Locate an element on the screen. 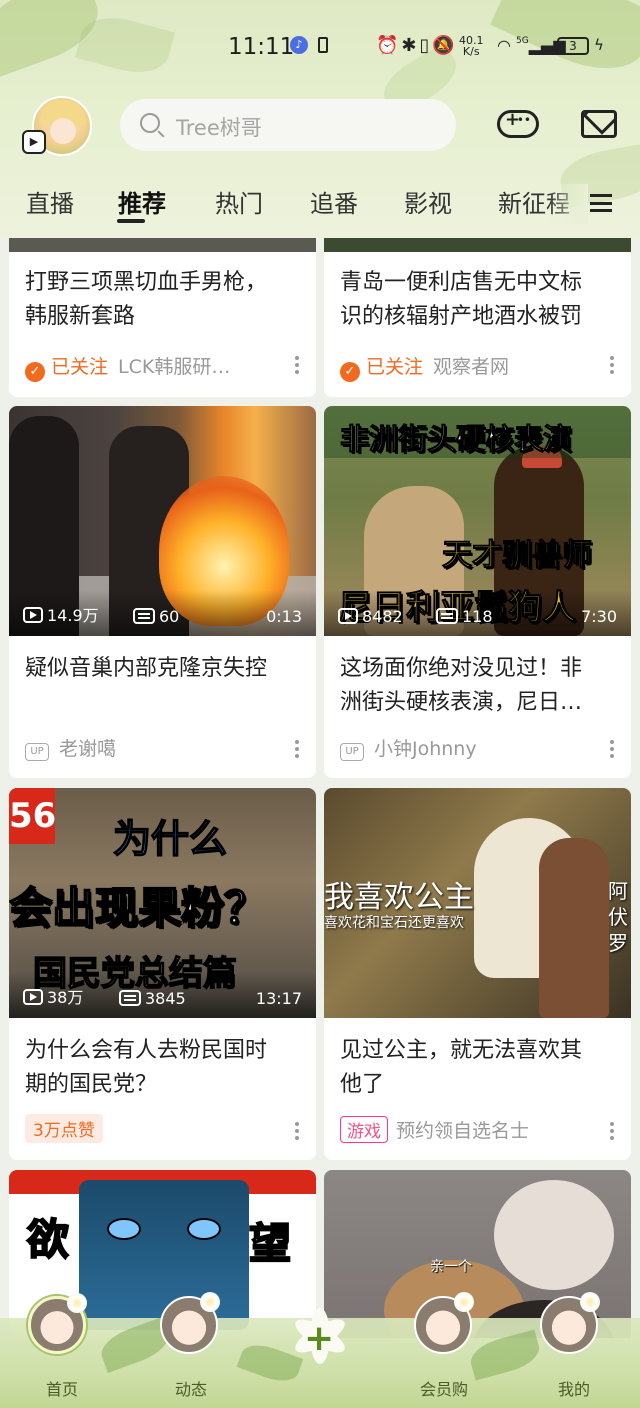 The width and height of the screenshot is (640, 1408). danmaku-count: 118 is located at coordinates (464, 616).